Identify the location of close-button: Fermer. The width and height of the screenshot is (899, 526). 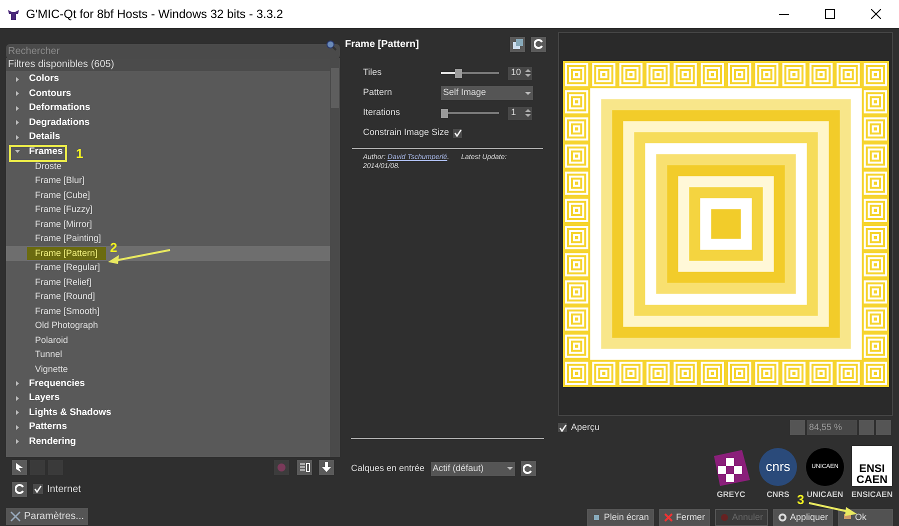
(684, 517).